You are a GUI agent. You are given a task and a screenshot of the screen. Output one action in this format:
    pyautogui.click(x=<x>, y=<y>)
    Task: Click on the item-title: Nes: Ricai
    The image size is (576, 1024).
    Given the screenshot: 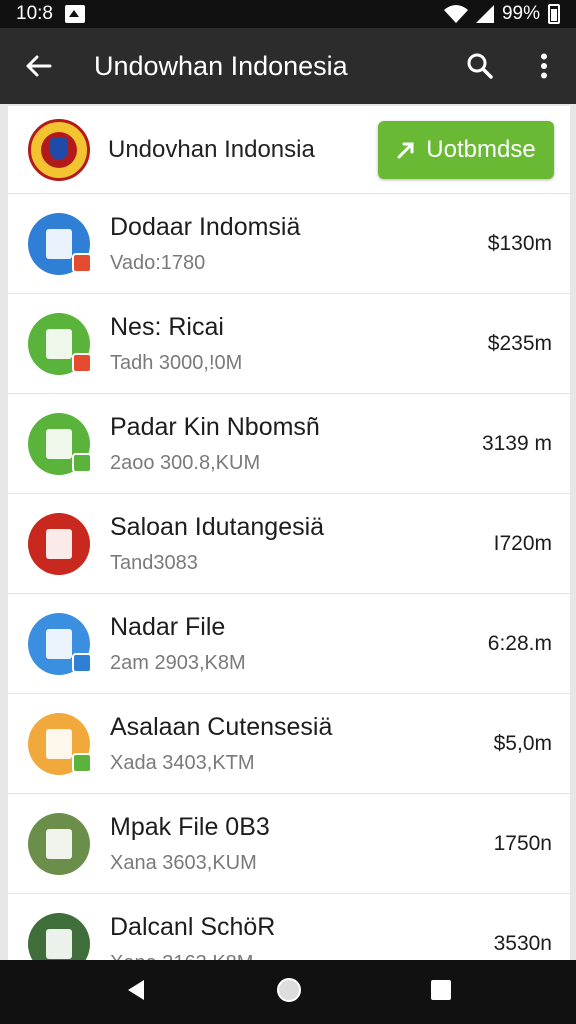 What is the action you would take?
    pyautogui.click(x=167, y=326)
    